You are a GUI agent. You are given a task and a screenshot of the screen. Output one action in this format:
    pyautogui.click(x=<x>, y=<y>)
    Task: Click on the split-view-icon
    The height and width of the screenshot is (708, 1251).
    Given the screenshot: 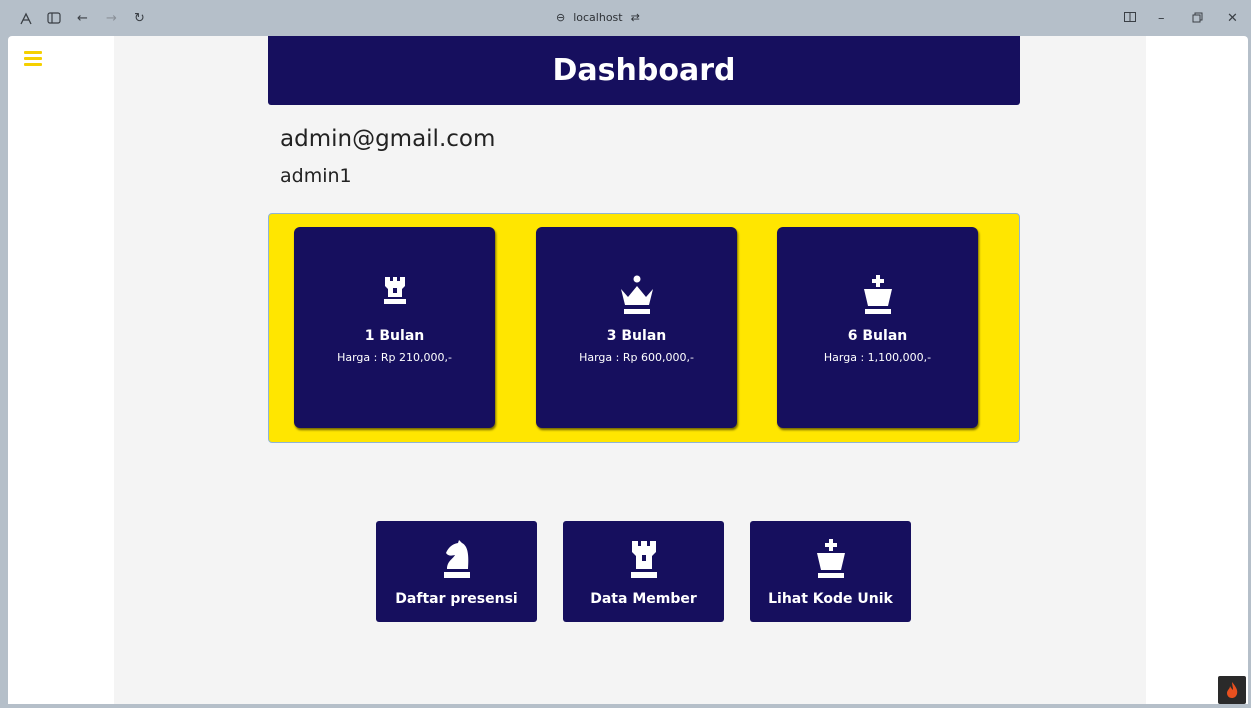 What is the action you would take?
    pyautogui.click(x=1130, y=18)
    